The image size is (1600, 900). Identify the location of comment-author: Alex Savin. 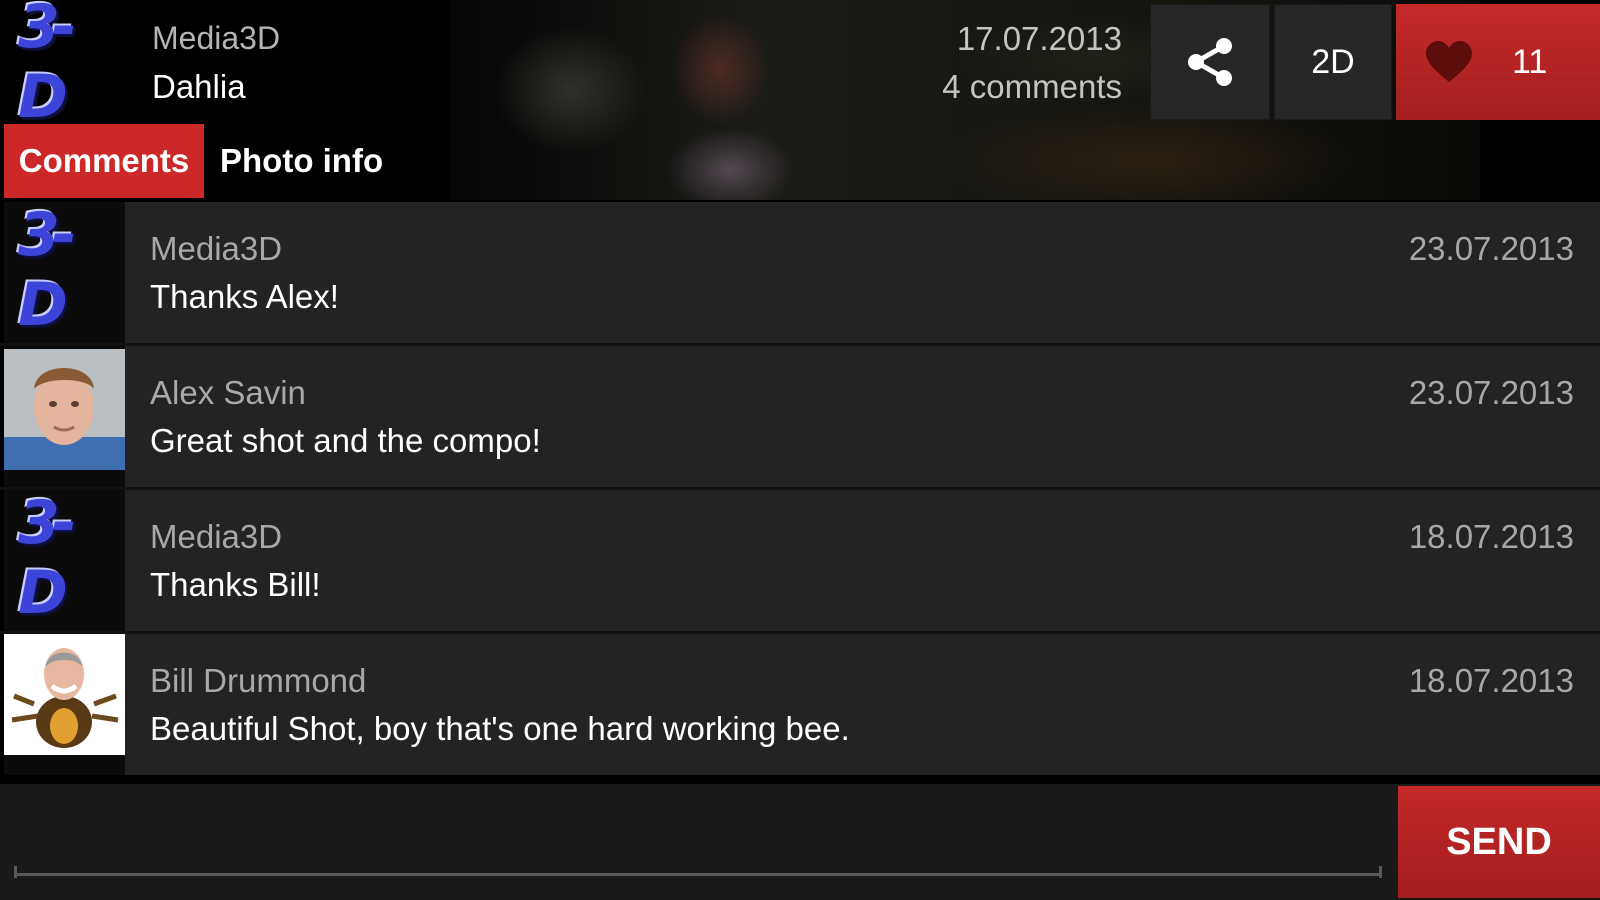
(228, 393).